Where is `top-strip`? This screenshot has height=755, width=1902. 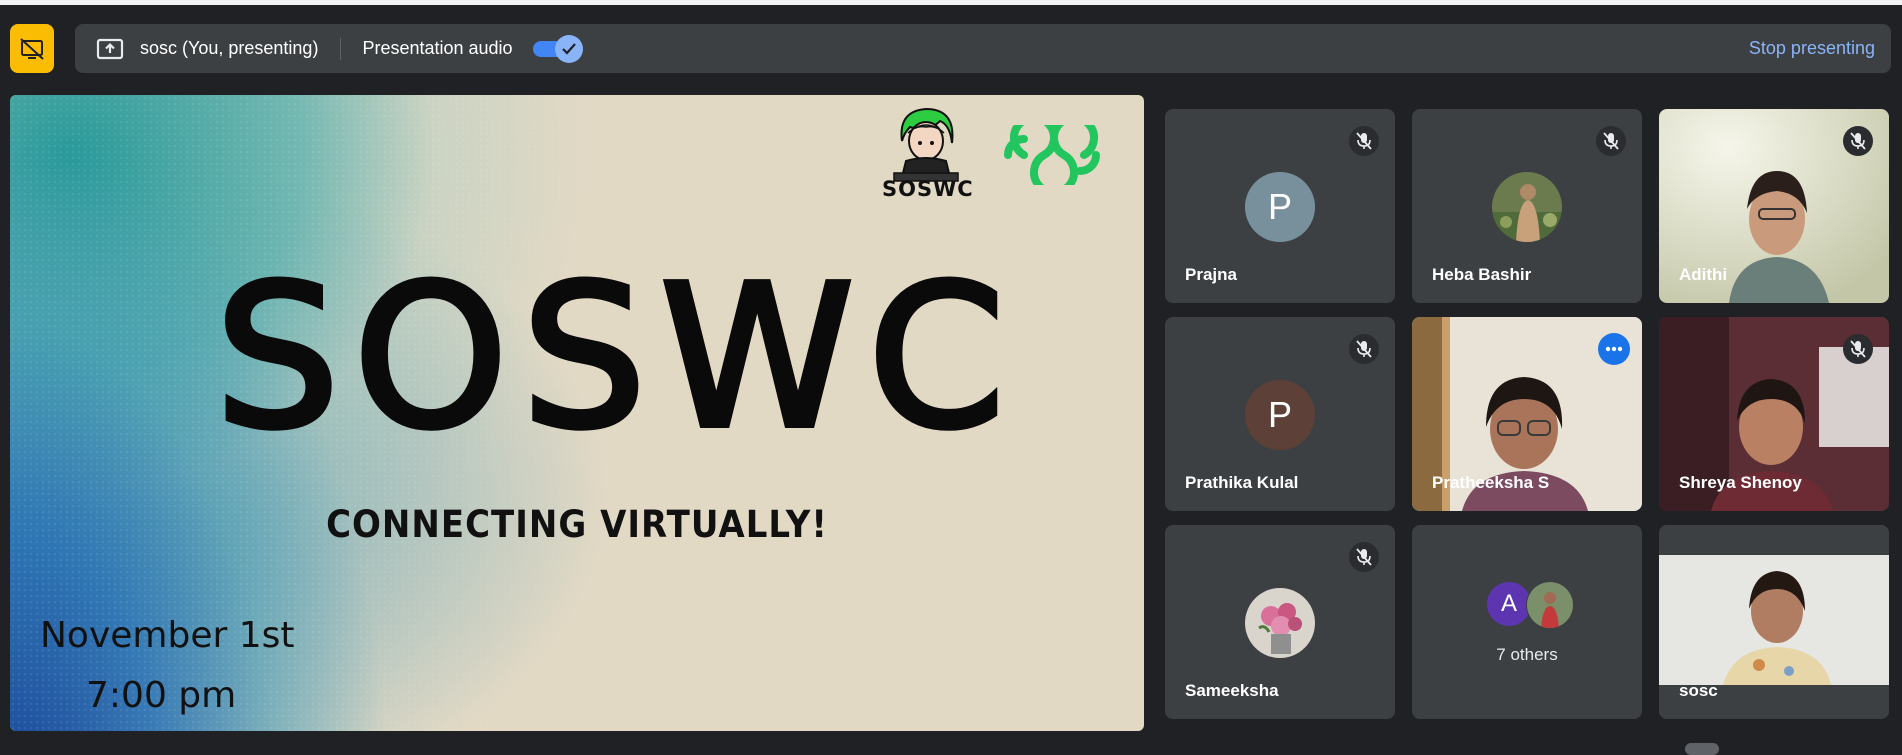 top-strip is located at coordinates (951, 2).